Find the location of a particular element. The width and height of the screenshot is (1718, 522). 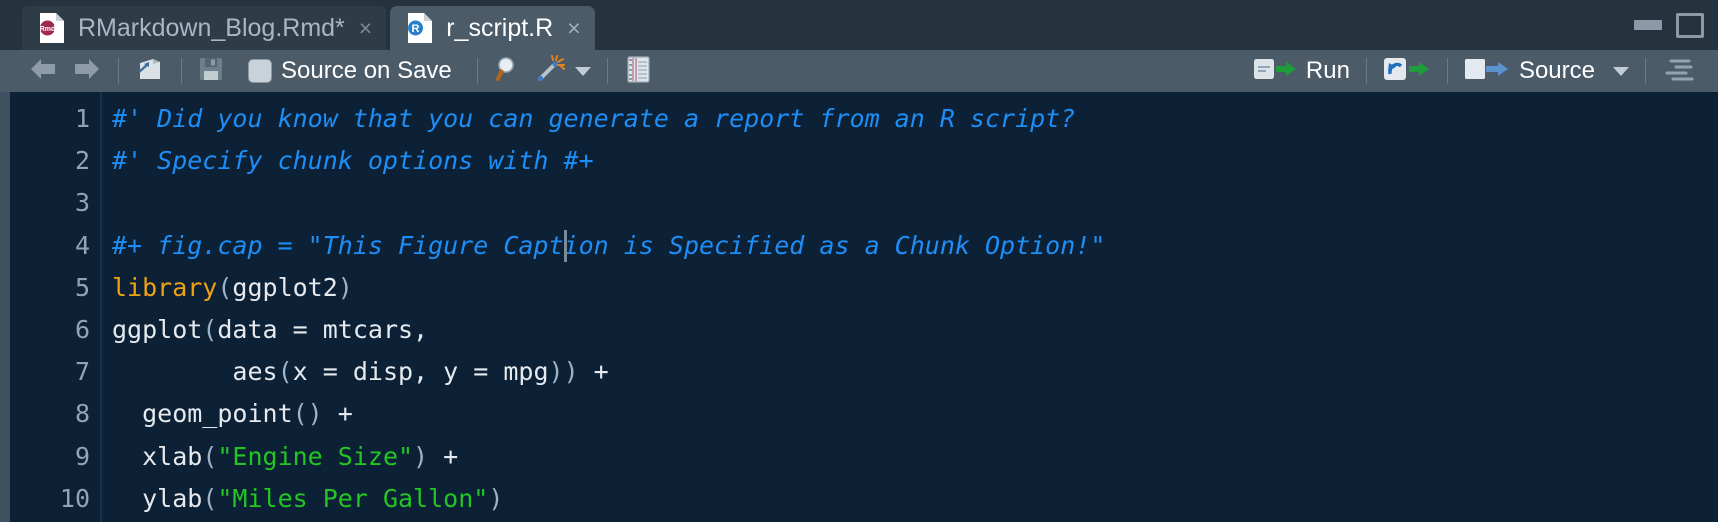

compile-report-button is located at coordinates (638, 71).